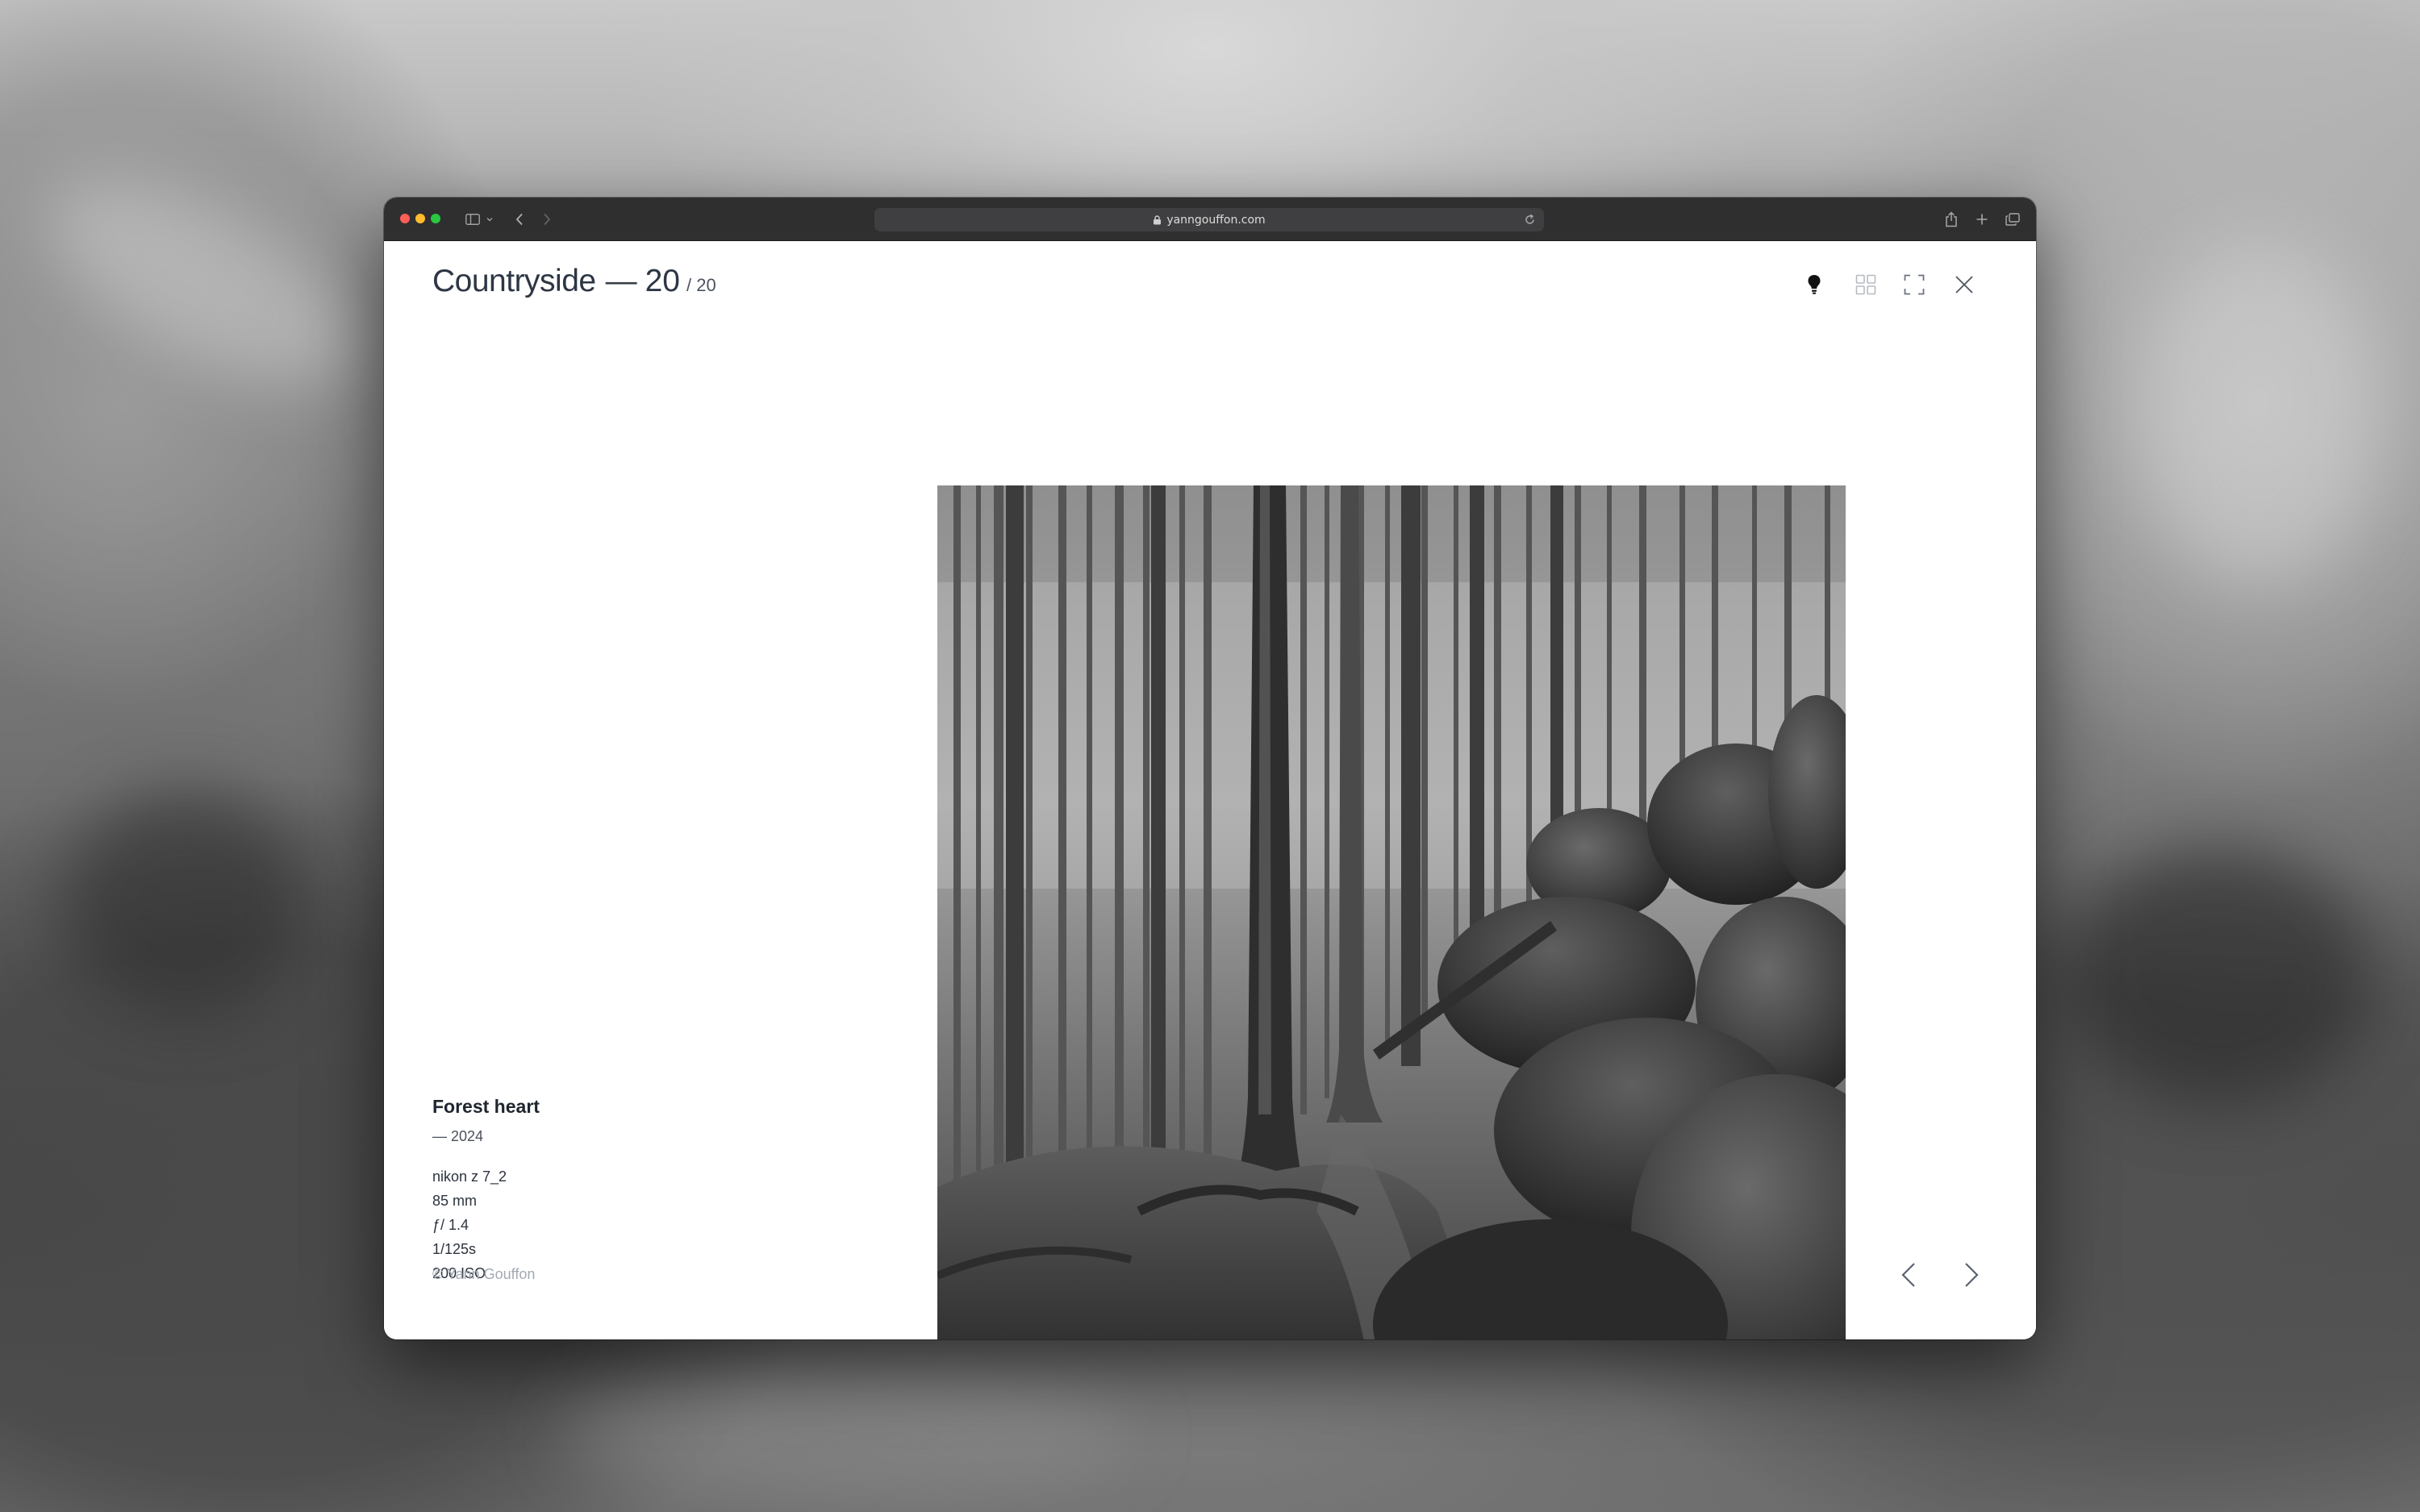 This screenshot has height=1512, width=2420. Describe the element at coordinates (1915, 284) in the screenshot. I see `fullscreen-icon` at that location.